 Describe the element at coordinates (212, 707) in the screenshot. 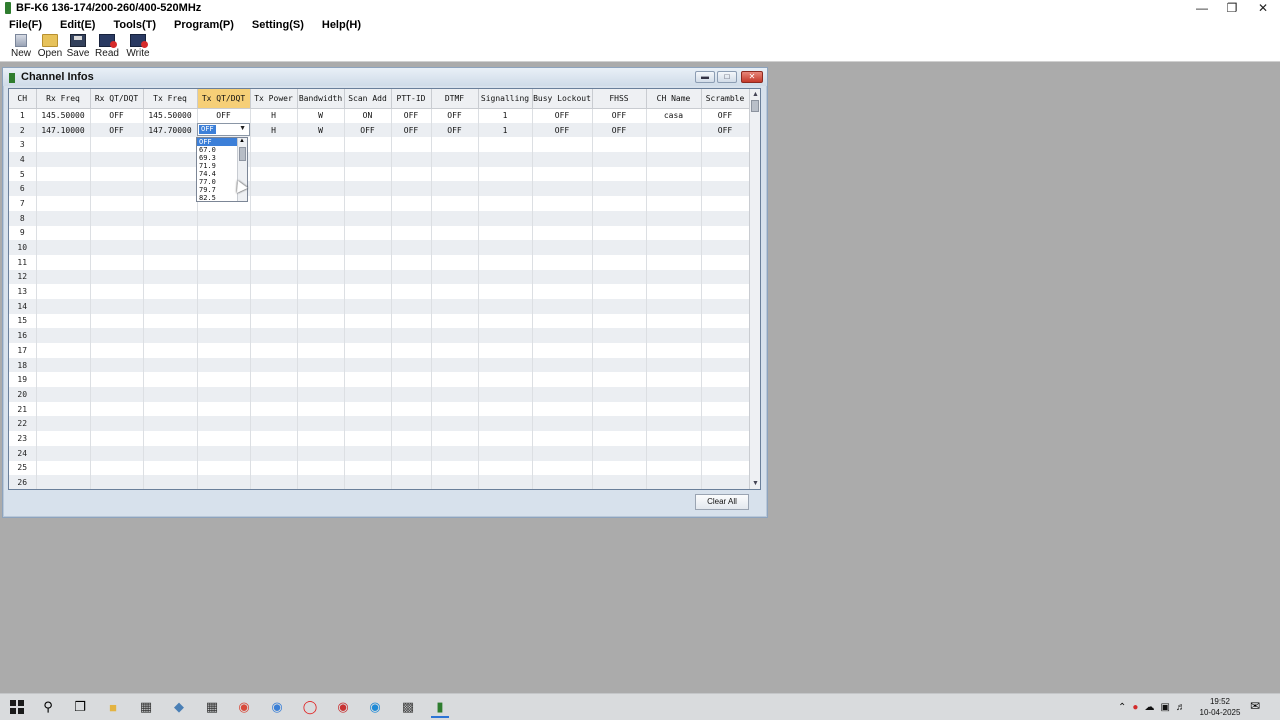

I see `calculator-icon: ▦` at that location.